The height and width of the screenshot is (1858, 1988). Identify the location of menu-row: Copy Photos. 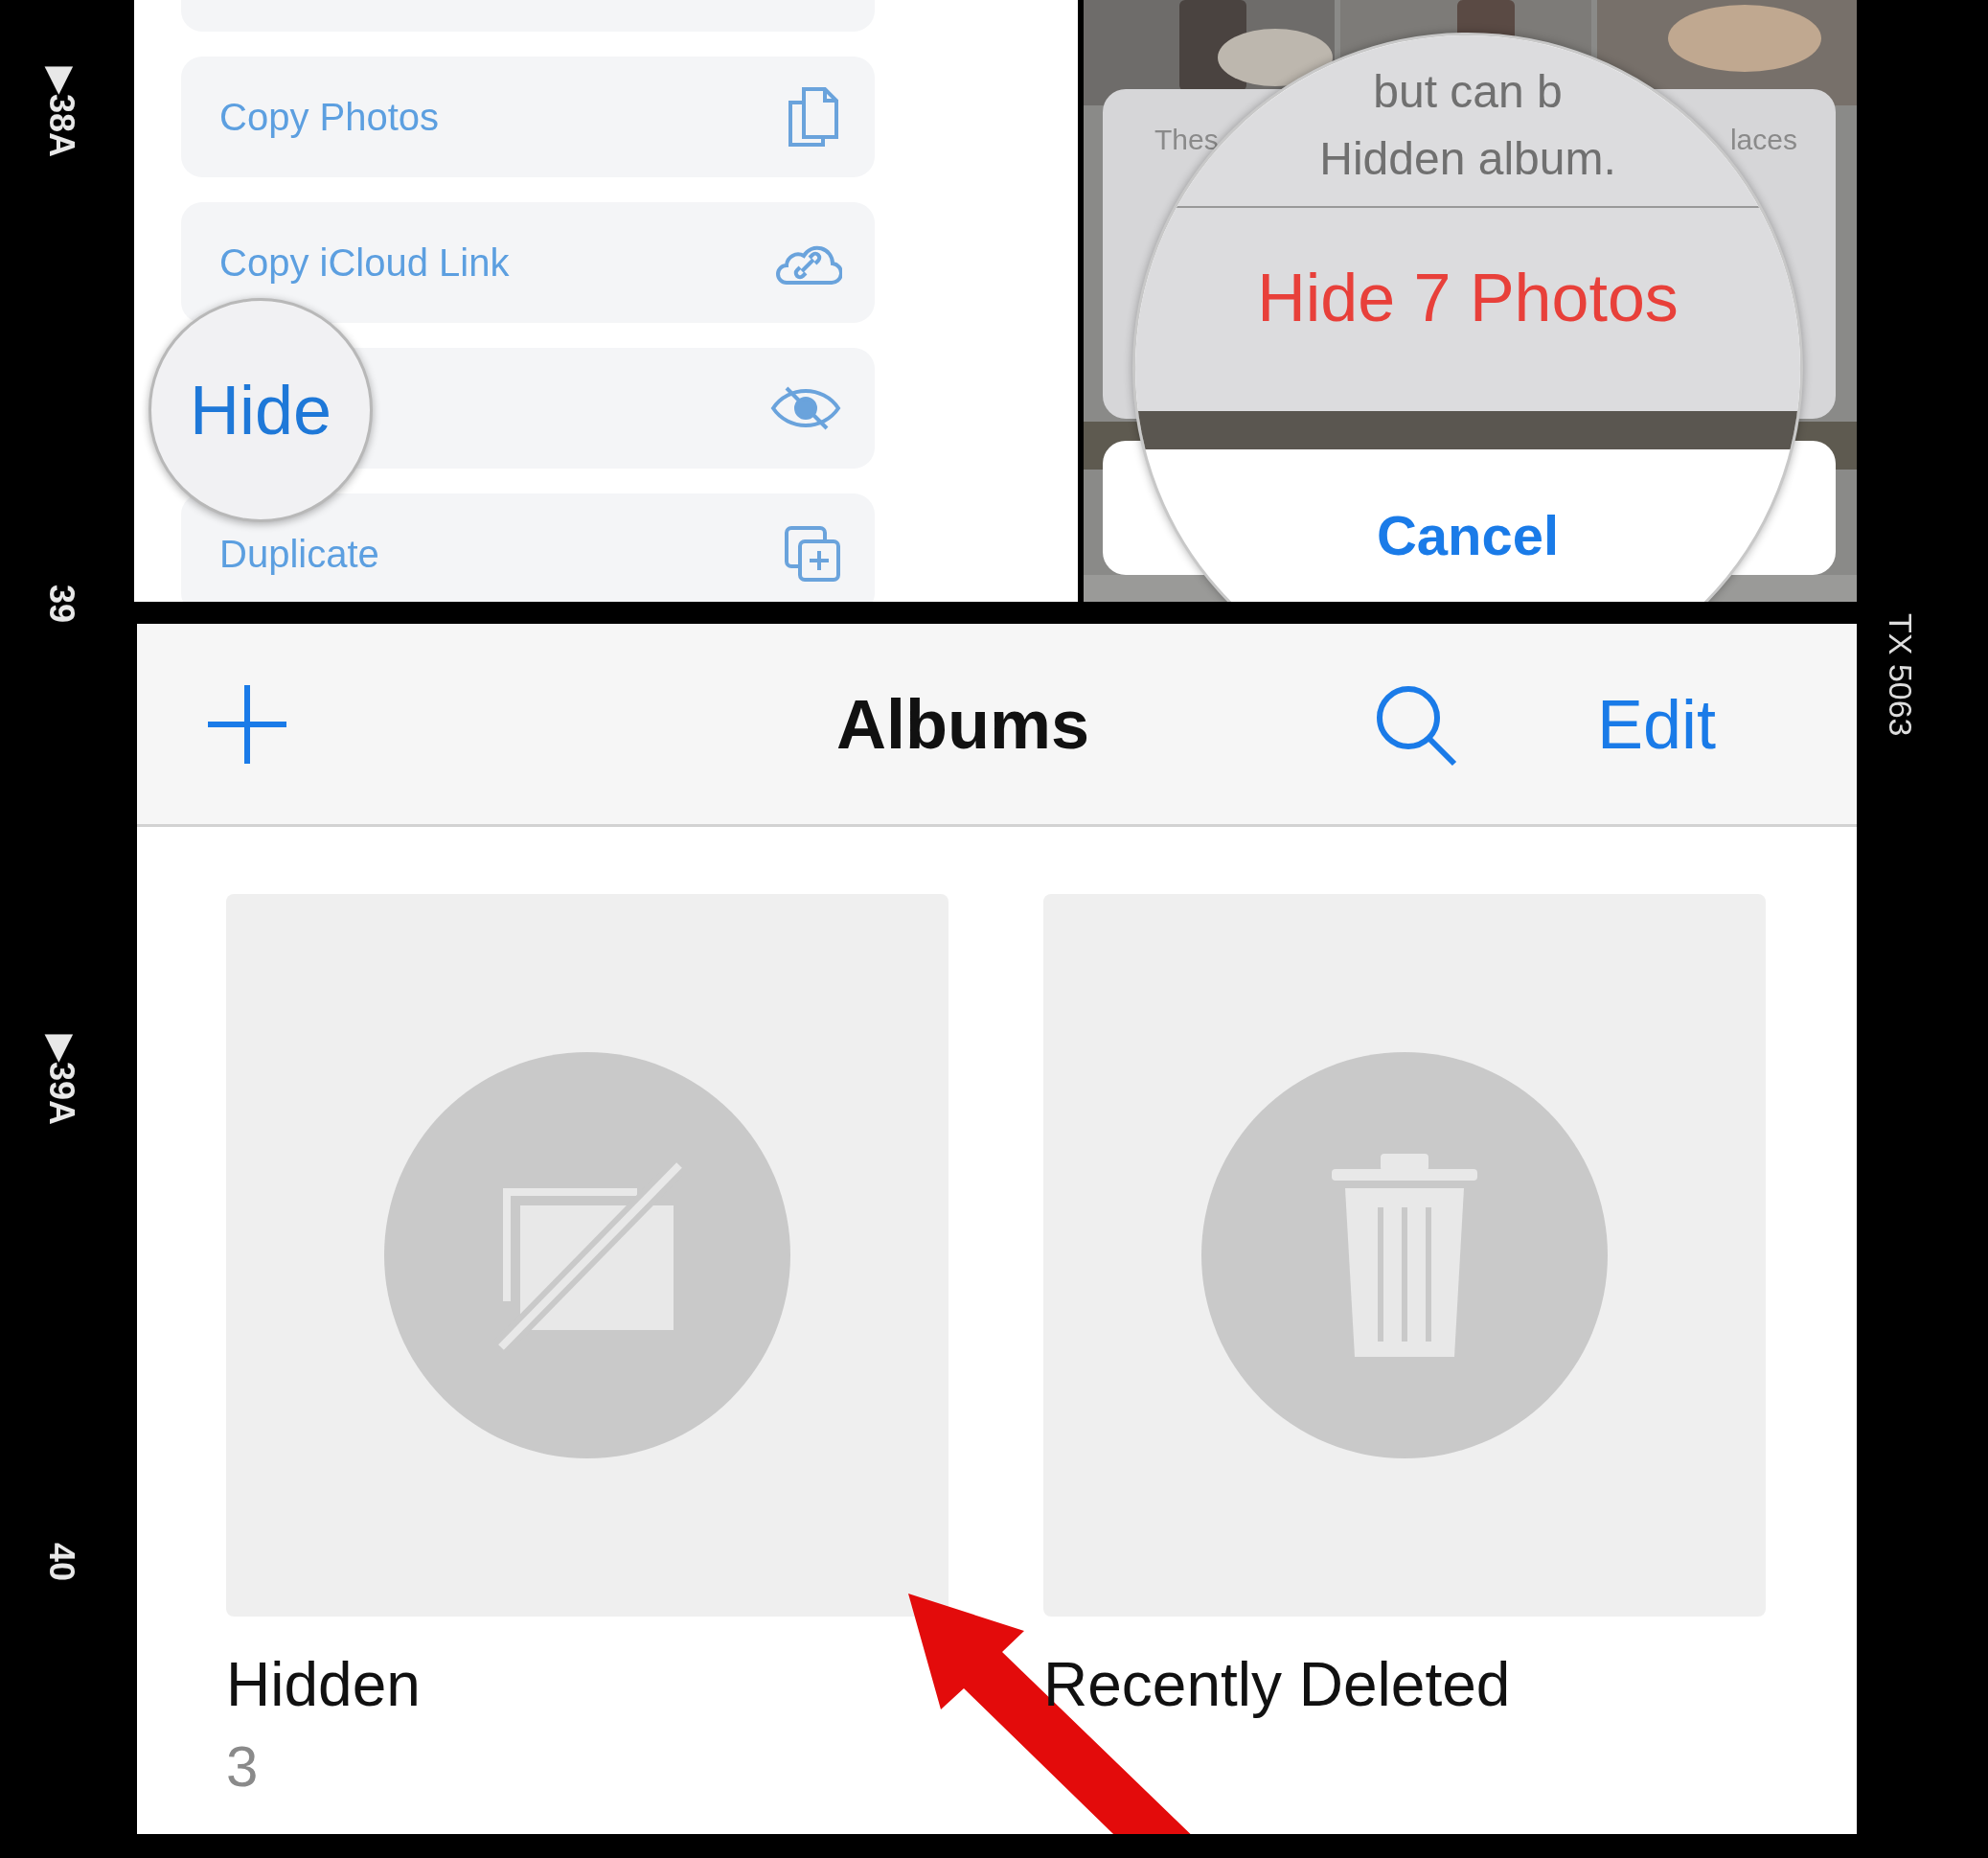
(528, 117).